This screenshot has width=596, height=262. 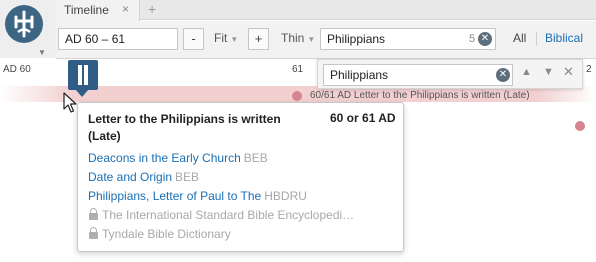 I want to click on fit-dropdown: Fit ▼, so click(x=226, y=38).